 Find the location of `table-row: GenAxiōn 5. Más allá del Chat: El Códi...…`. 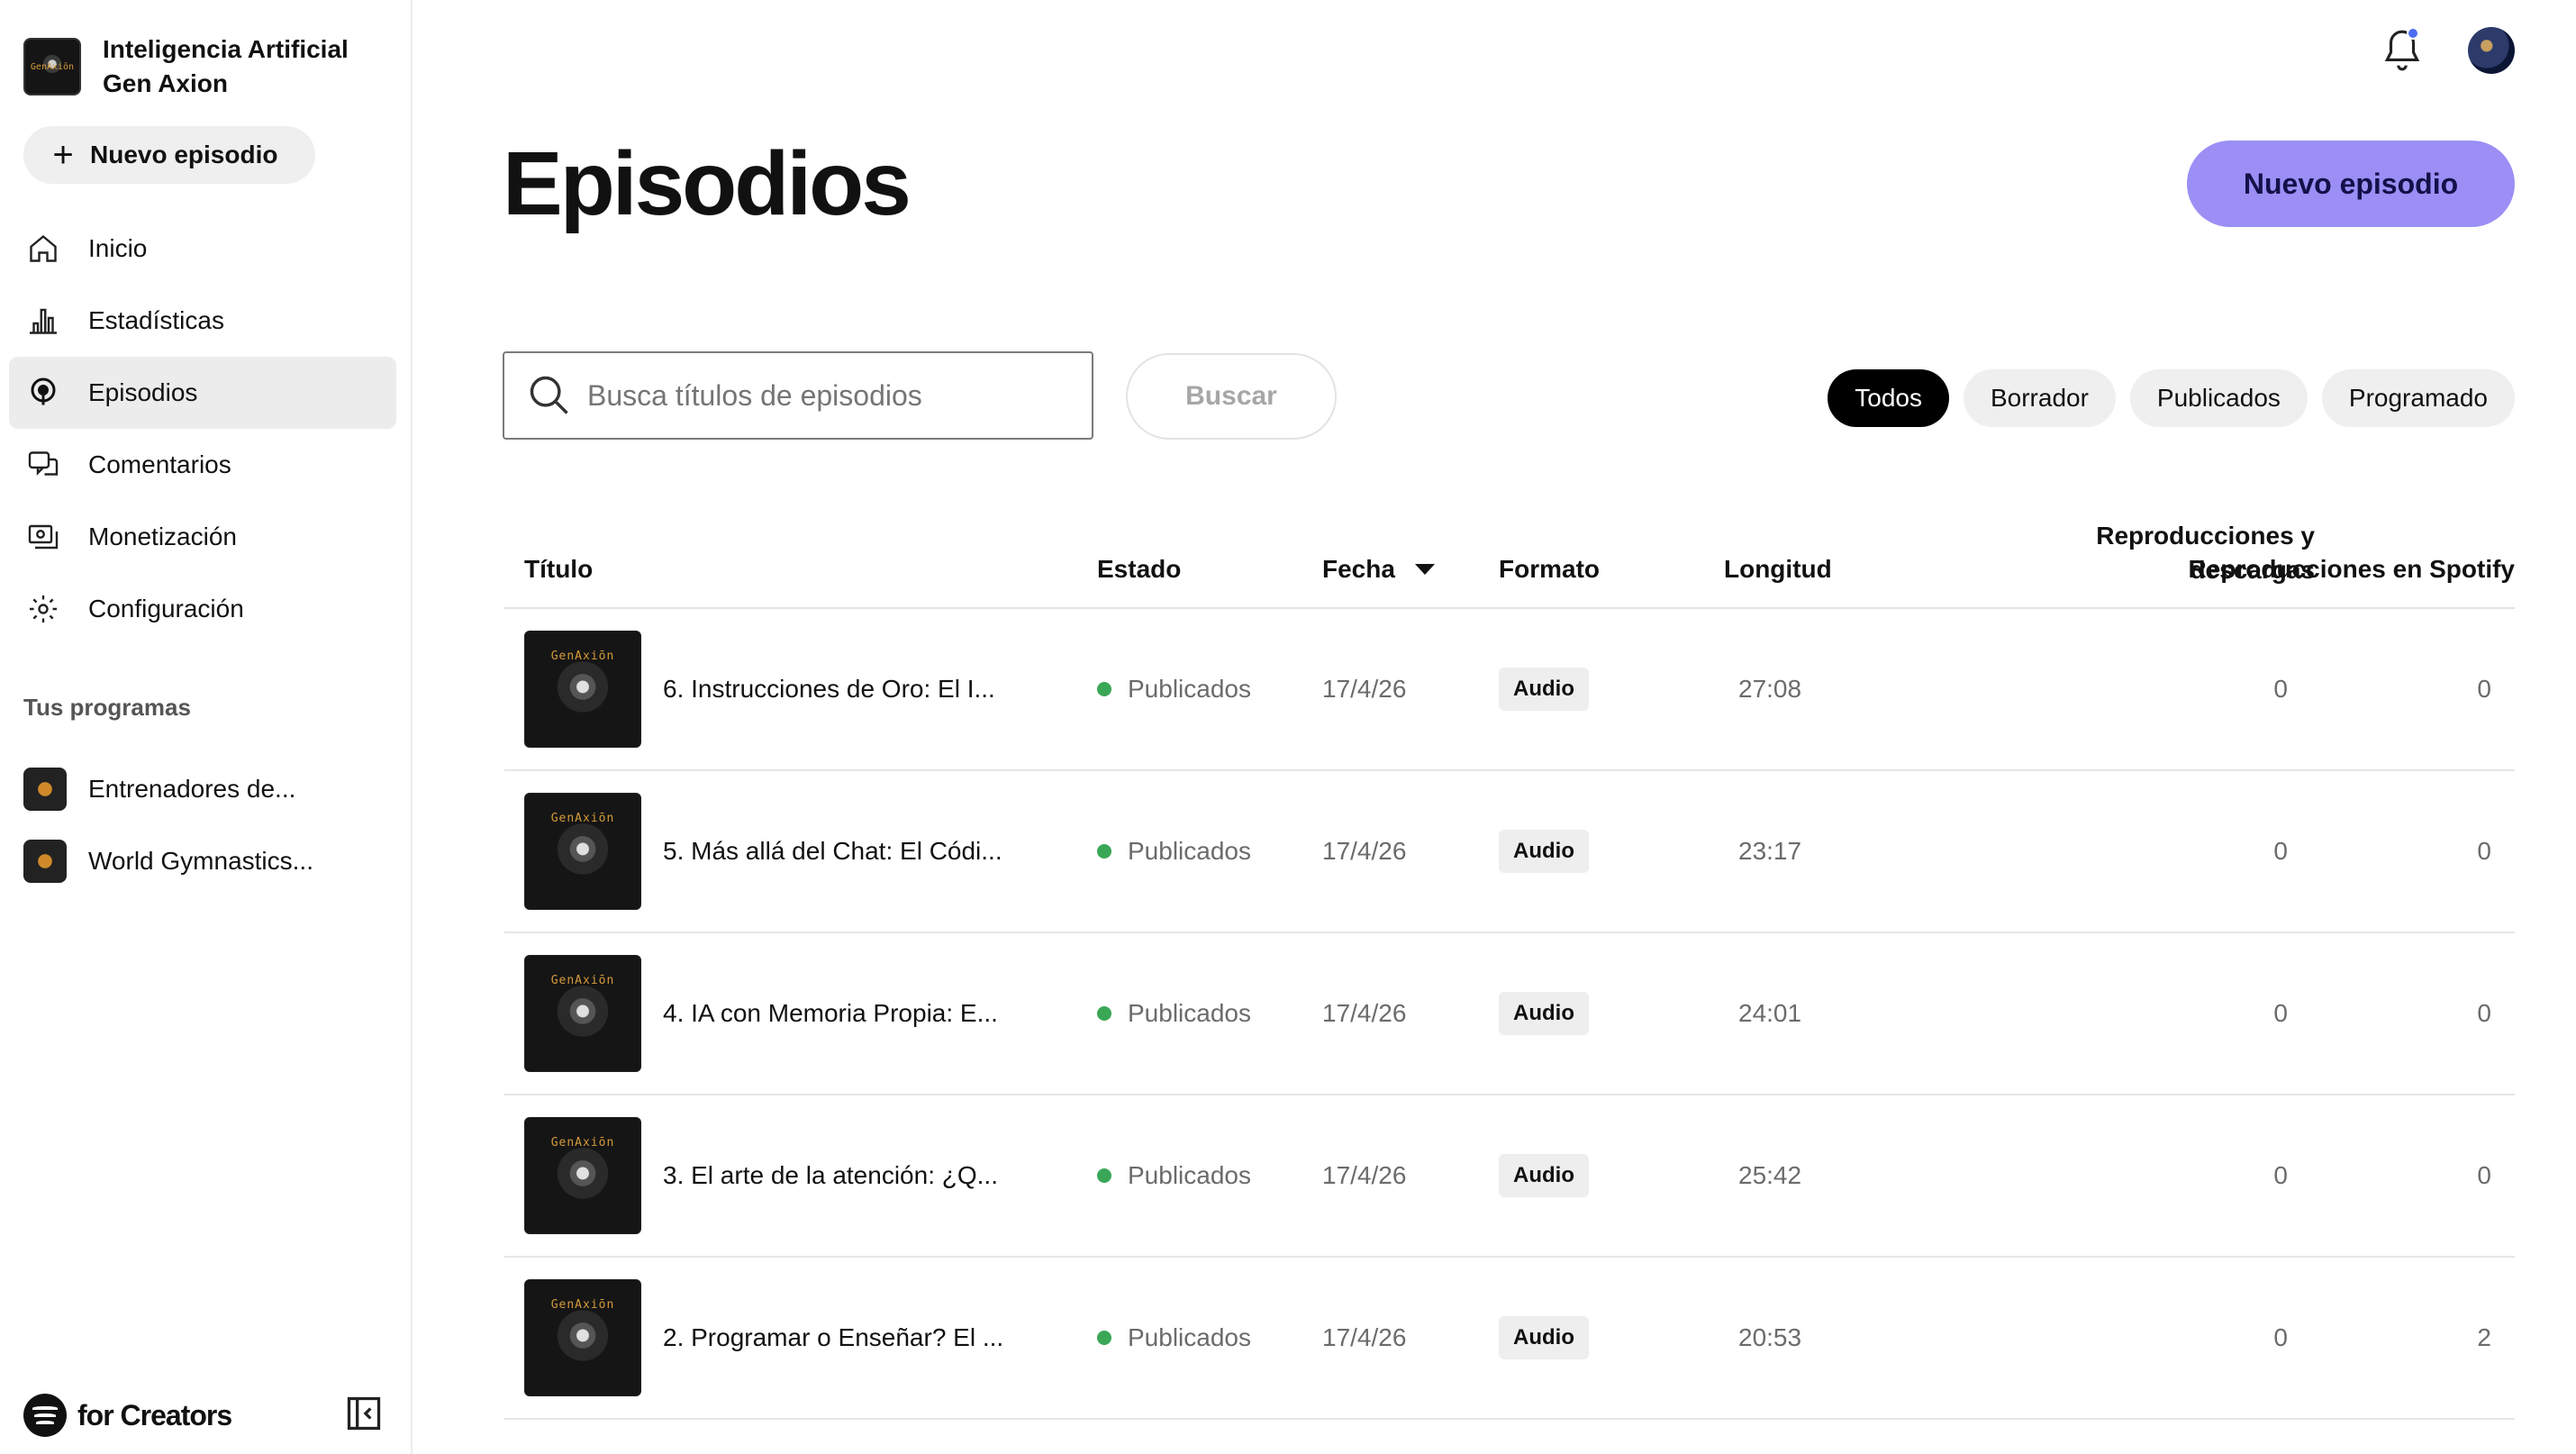

table-row: GenAxiōn 5. Más allá del Chat: El Códi...… is located at coordinates (1509, 852).